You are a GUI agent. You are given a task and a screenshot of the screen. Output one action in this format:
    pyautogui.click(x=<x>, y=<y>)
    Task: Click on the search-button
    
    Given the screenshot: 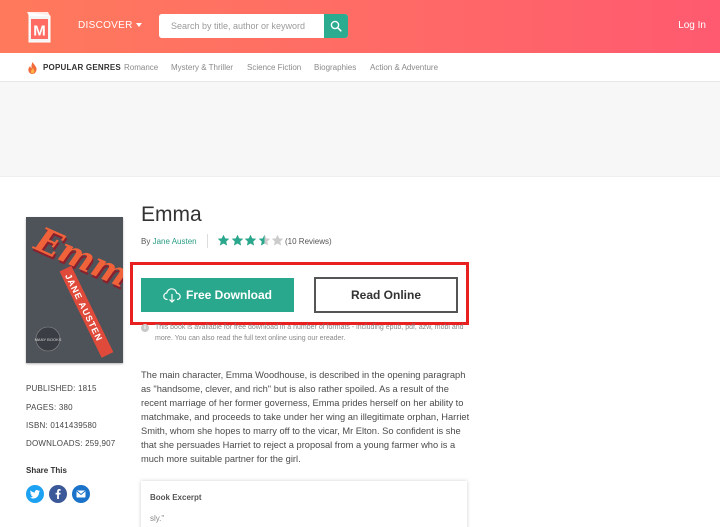 What is the action you would take?
    pyautogui.click(x=336, y=26)
    